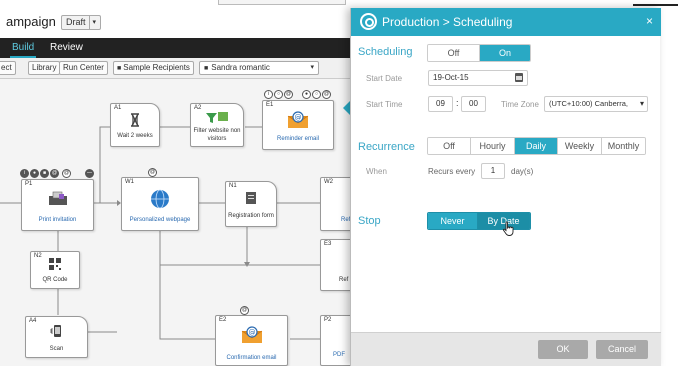 The width and height of the screenshot is (678, 366). What do you see at coordinates (376, 171) in the screenshot?
I see `when-label: When` at bounding box center [376, 171].